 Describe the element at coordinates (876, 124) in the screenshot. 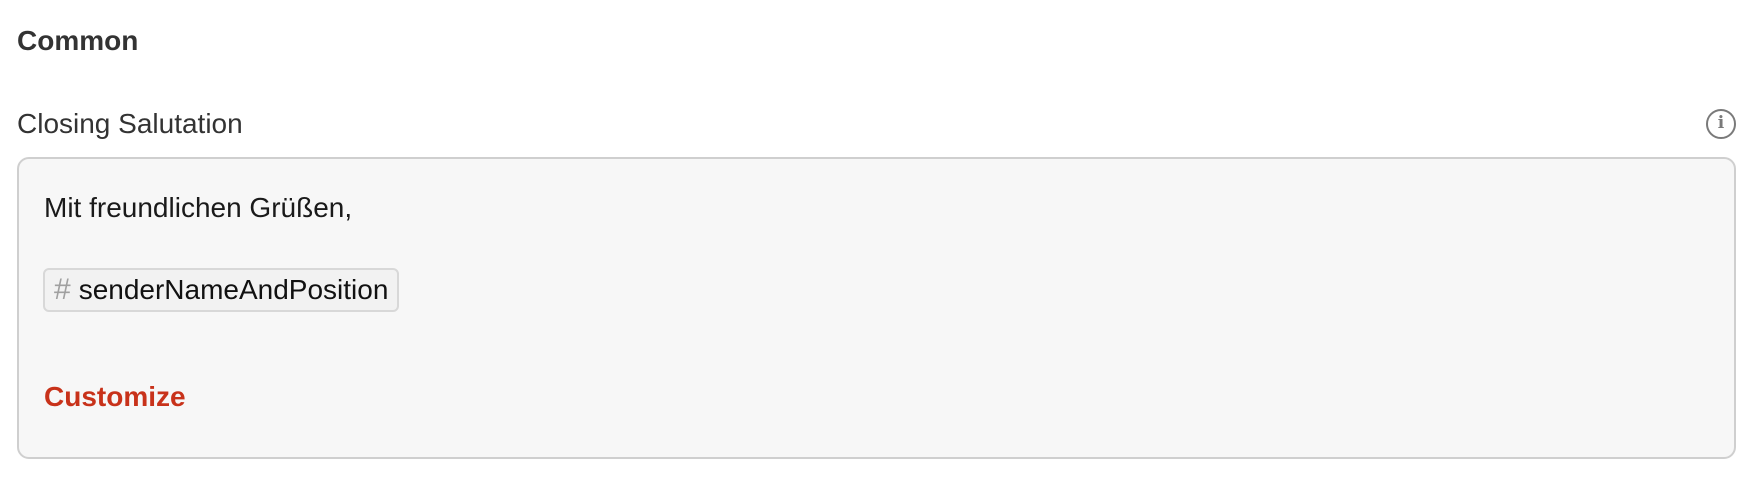

I see `closing-salutation-header: Closing Salutation i` at that location.